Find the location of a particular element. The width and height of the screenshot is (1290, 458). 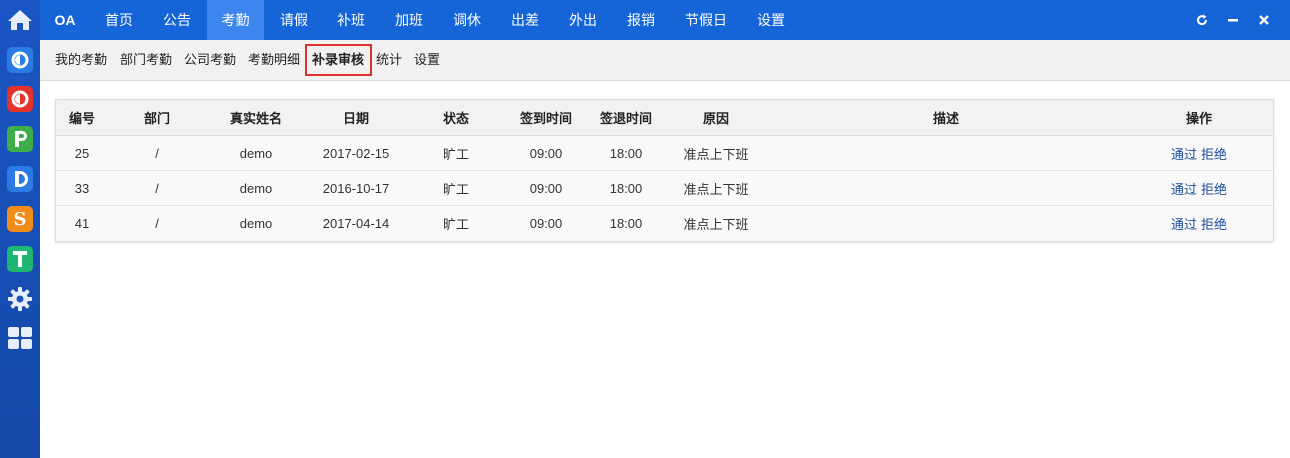

header-description: 描述 is located at coordinates (945, 118).